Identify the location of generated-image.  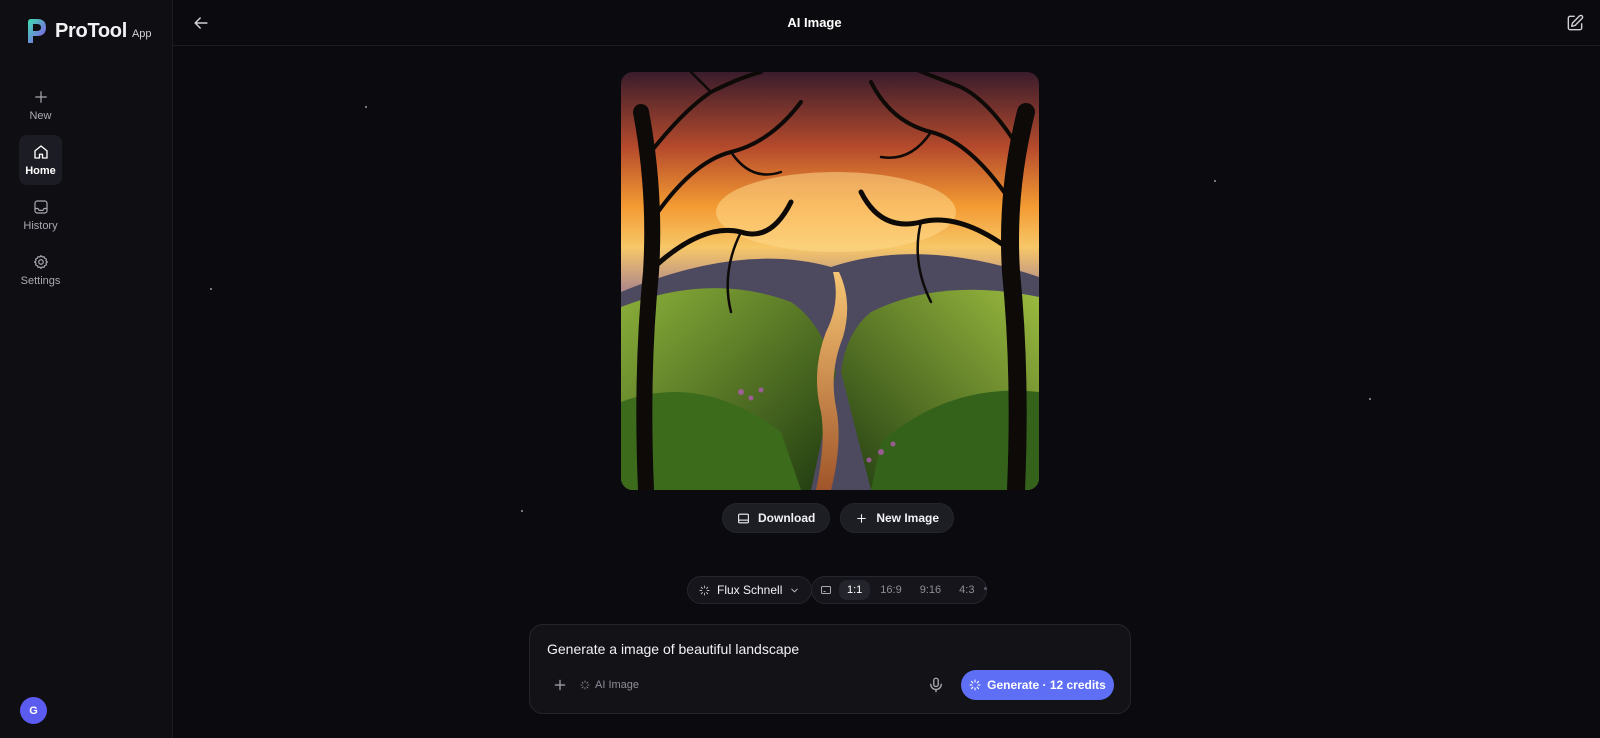
(830, 281).